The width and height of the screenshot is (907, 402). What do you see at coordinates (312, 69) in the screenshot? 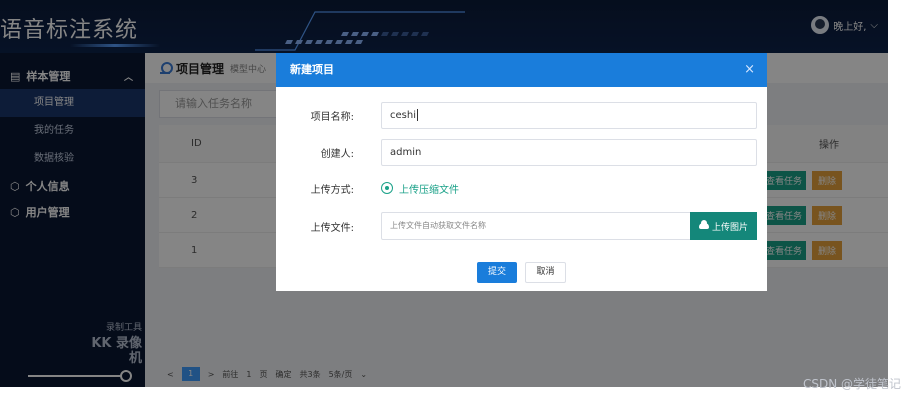
I see `dialog-title: 新建项目` at bounding box center [312, 69].